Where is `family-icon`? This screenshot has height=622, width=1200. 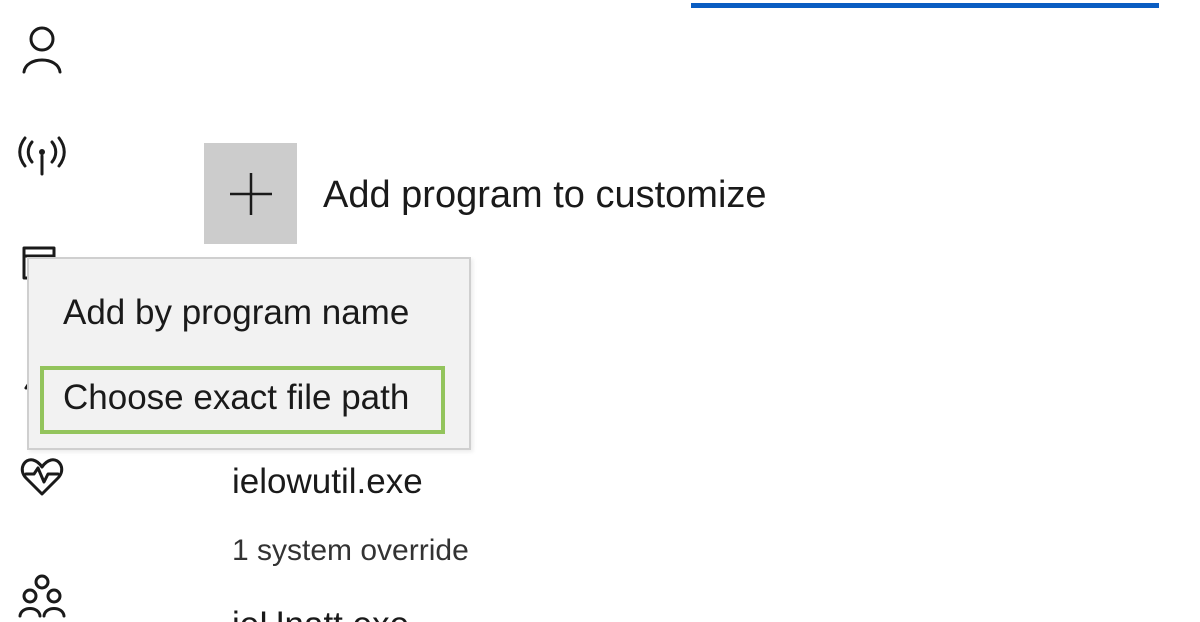
family-icon is located at coordinates (42, 594).